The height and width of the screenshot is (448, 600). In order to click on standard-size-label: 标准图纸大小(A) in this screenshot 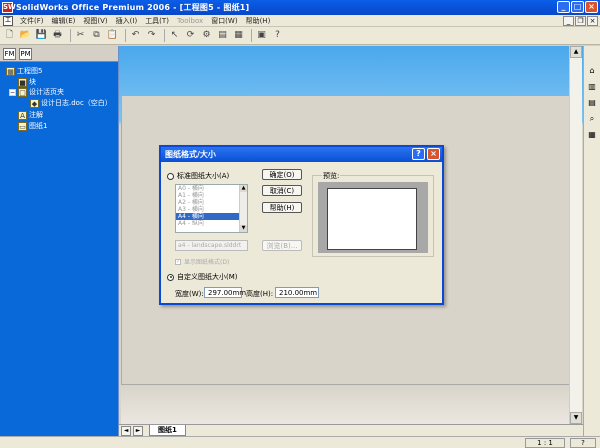, I will do `click(203, 176)`.